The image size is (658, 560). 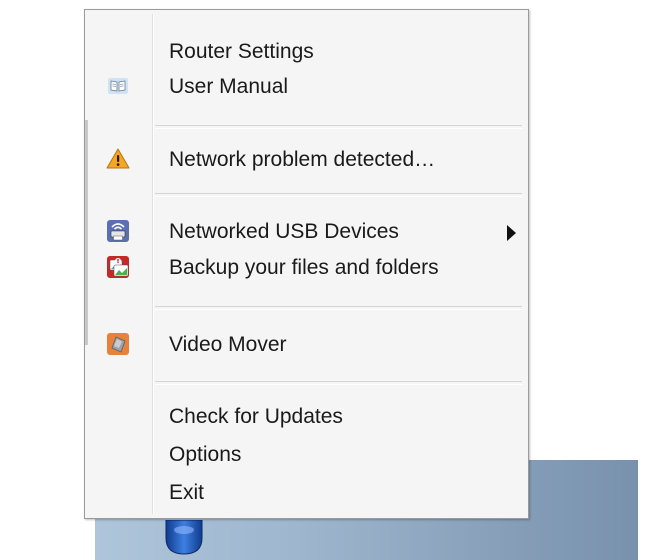 What do you see at coordinates (118, 86) in the screenshot?
I see `book-icon` at bounding box center [118, 86].